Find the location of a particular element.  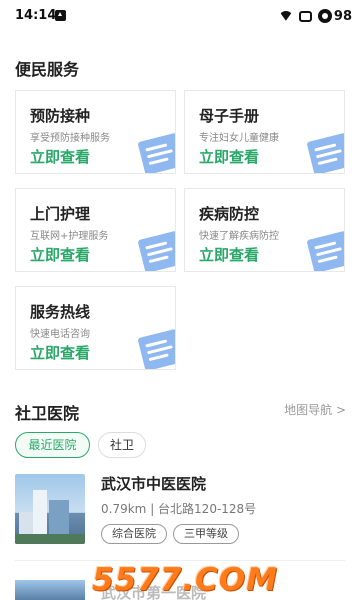

hospitals-section-title: 社卫医院 is located at coordinates (47, 413).